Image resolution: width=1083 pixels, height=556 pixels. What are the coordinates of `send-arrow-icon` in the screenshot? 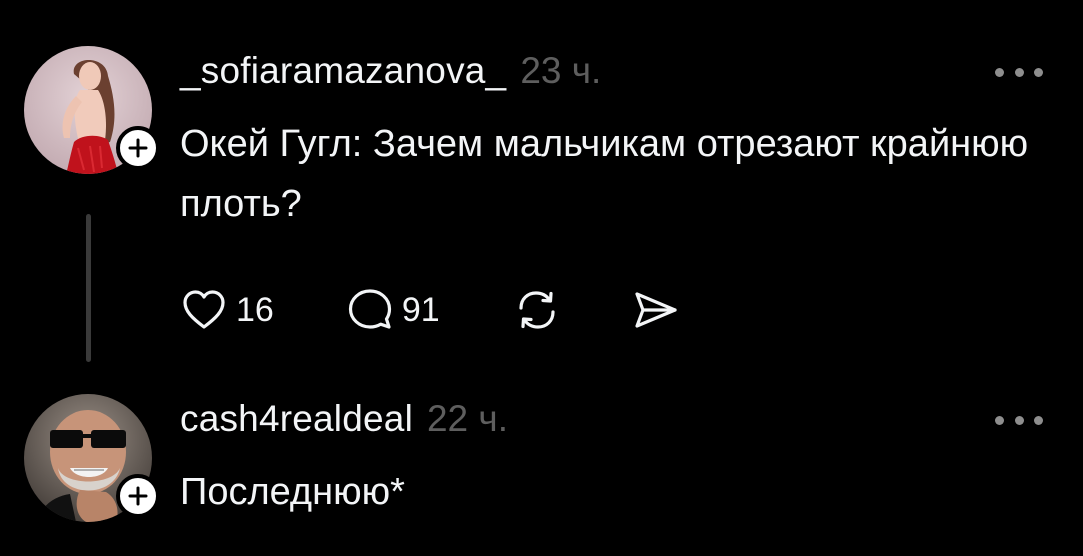 It's located at (656, 310).